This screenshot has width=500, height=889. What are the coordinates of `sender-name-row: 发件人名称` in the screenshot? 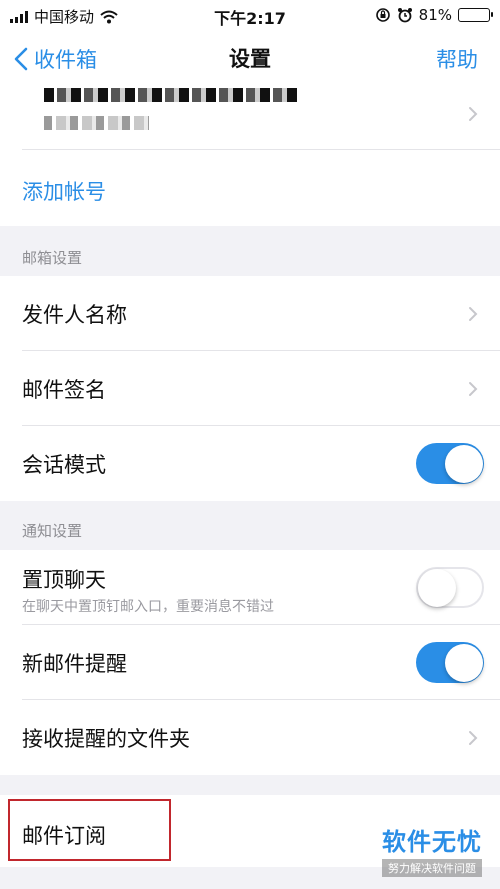 It's located at (261, 313).